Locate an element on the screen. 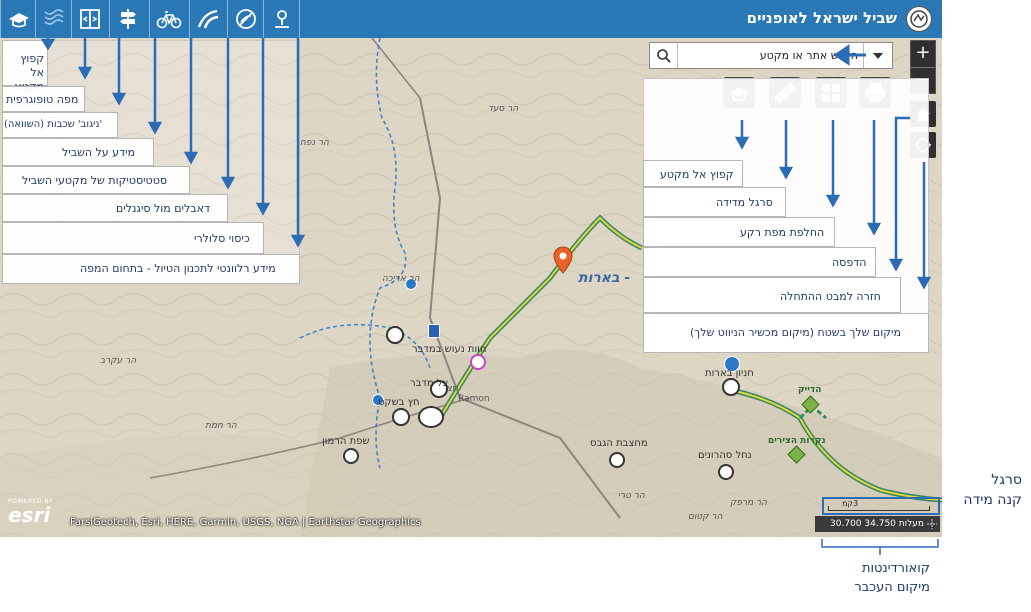 This screenshot has width=1031, height=612. coordinates-widget: 30.700 34.750 מעלות is located at coordinates (877, 524).